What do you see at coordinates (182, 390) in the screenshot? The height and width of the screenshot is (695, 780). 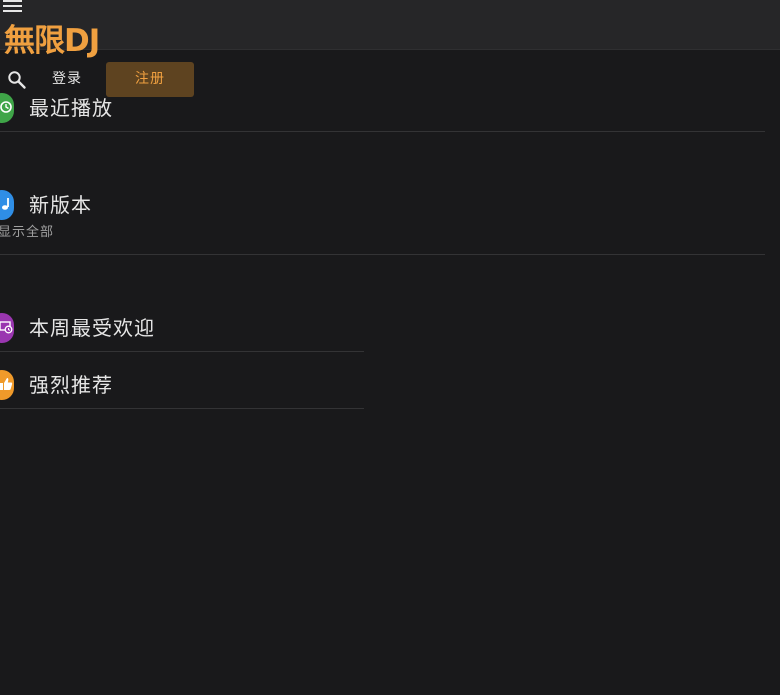 I see `section-recommended: 强烈推荐` at bounding box center [182, 390].